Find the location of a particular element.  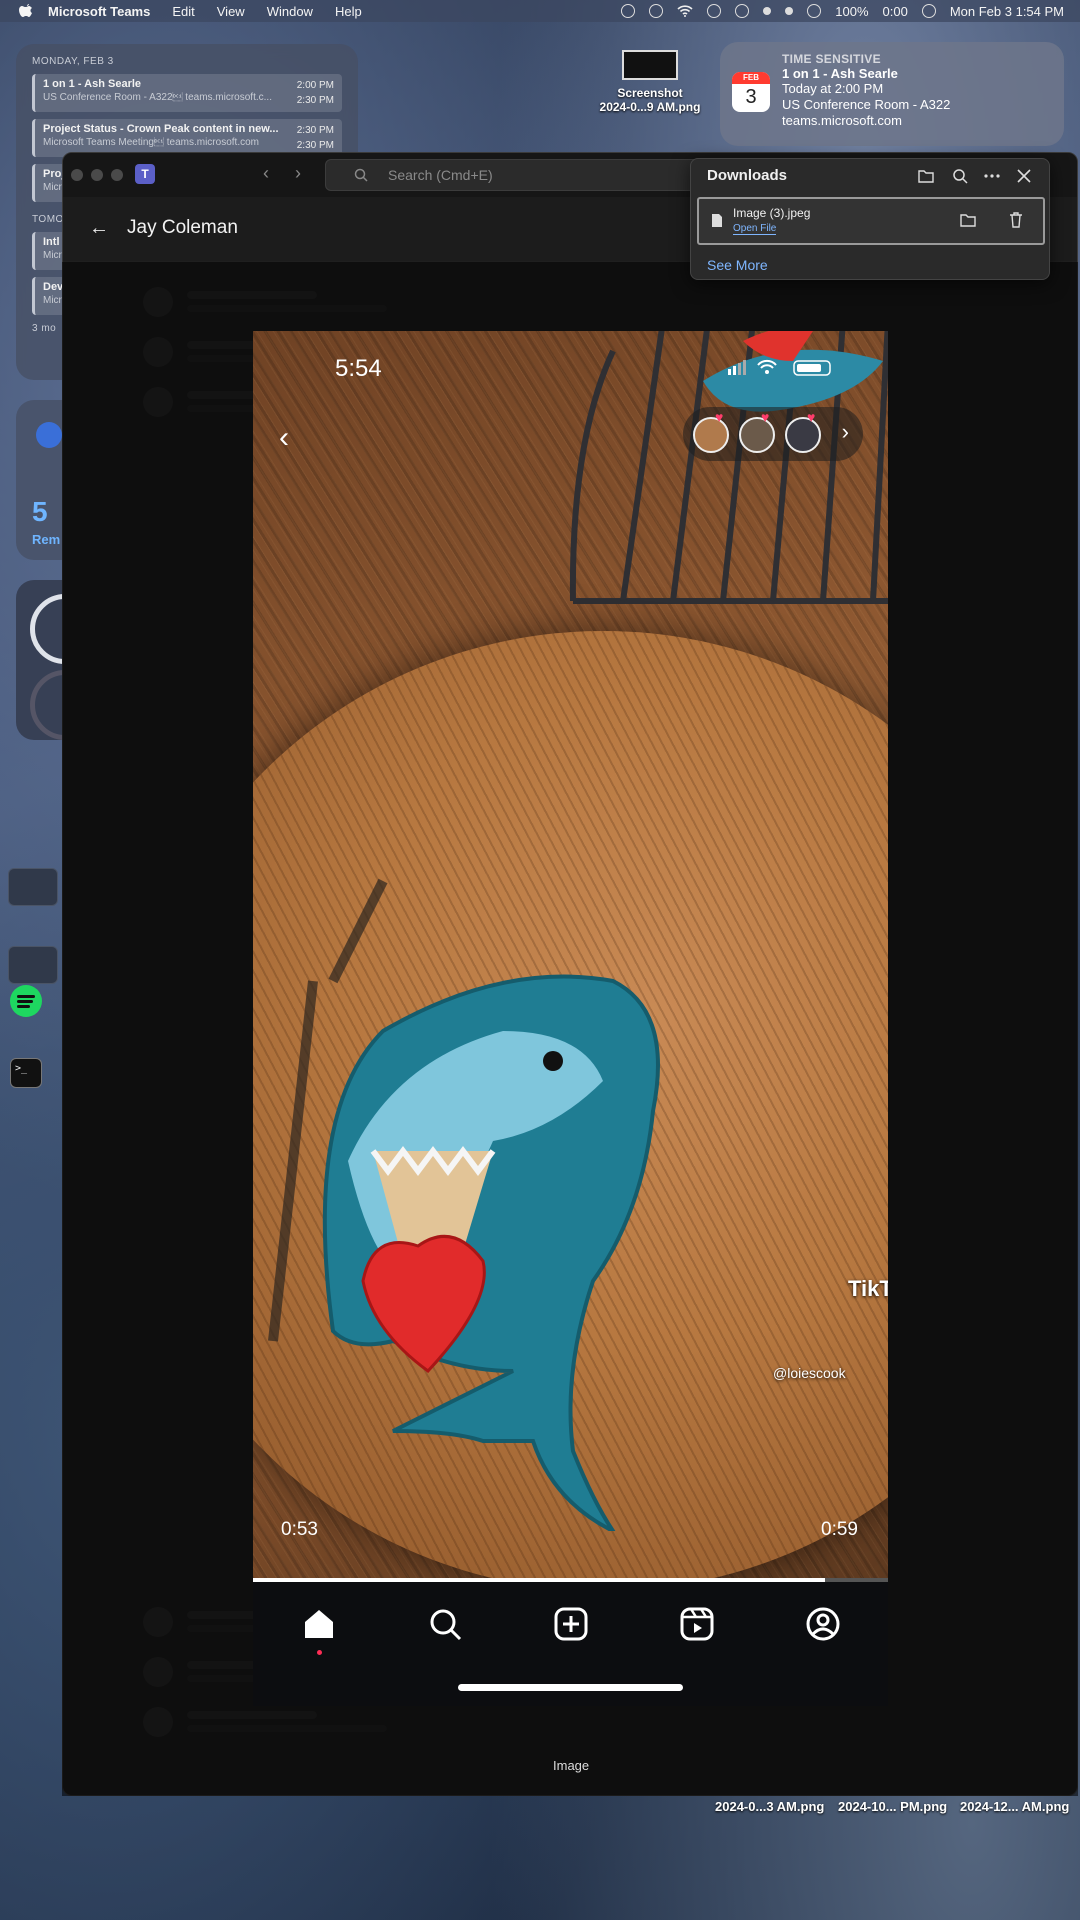

chat-title: Jay Coleman is located at coordinates (182, 227).